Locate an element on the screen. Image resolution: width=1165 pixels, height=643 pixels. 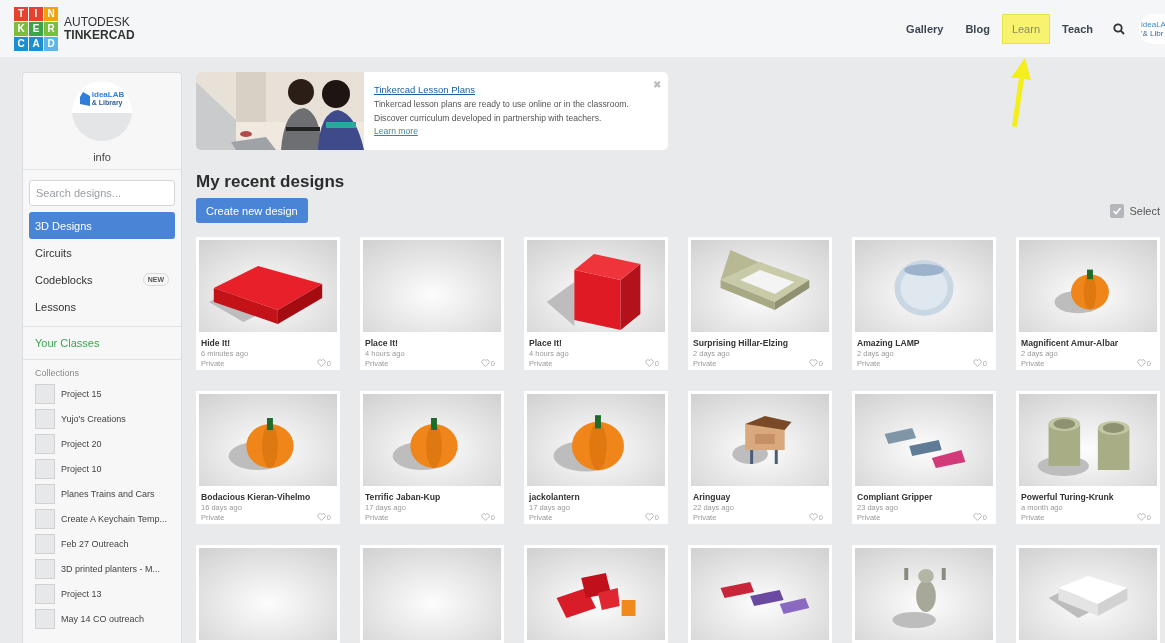
nav-link: Teach is located at coordinates (1077, 28).